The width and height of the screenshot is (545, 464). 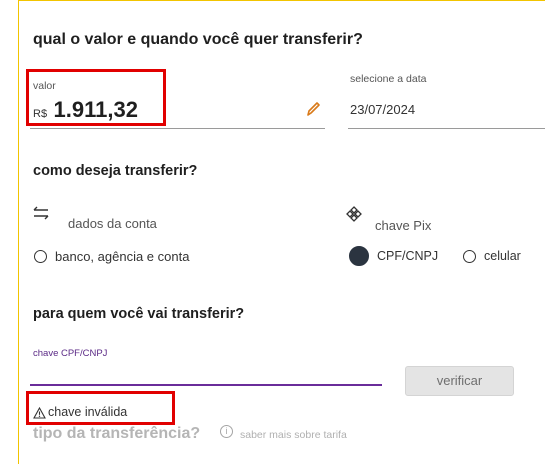 I want to click on option-account-data: dados da conta, so click(x=112, y=223).